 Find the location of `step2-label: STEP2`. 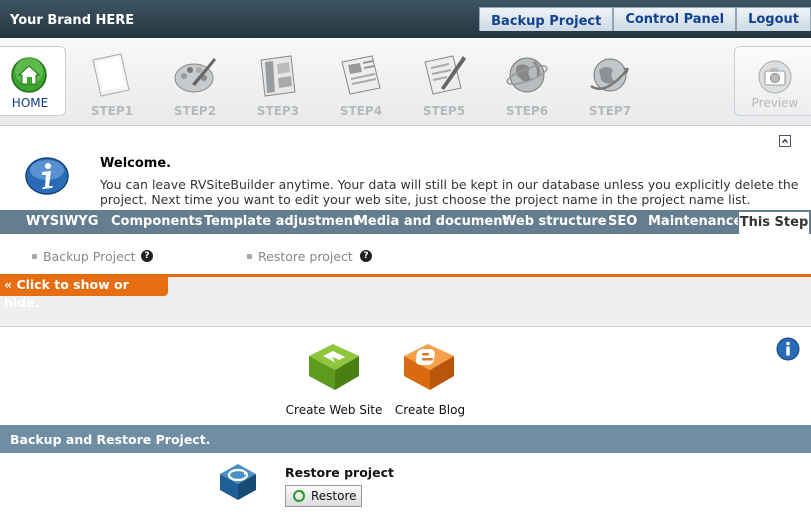

step2-label: STEP2 is located at coordinates (195, 111).